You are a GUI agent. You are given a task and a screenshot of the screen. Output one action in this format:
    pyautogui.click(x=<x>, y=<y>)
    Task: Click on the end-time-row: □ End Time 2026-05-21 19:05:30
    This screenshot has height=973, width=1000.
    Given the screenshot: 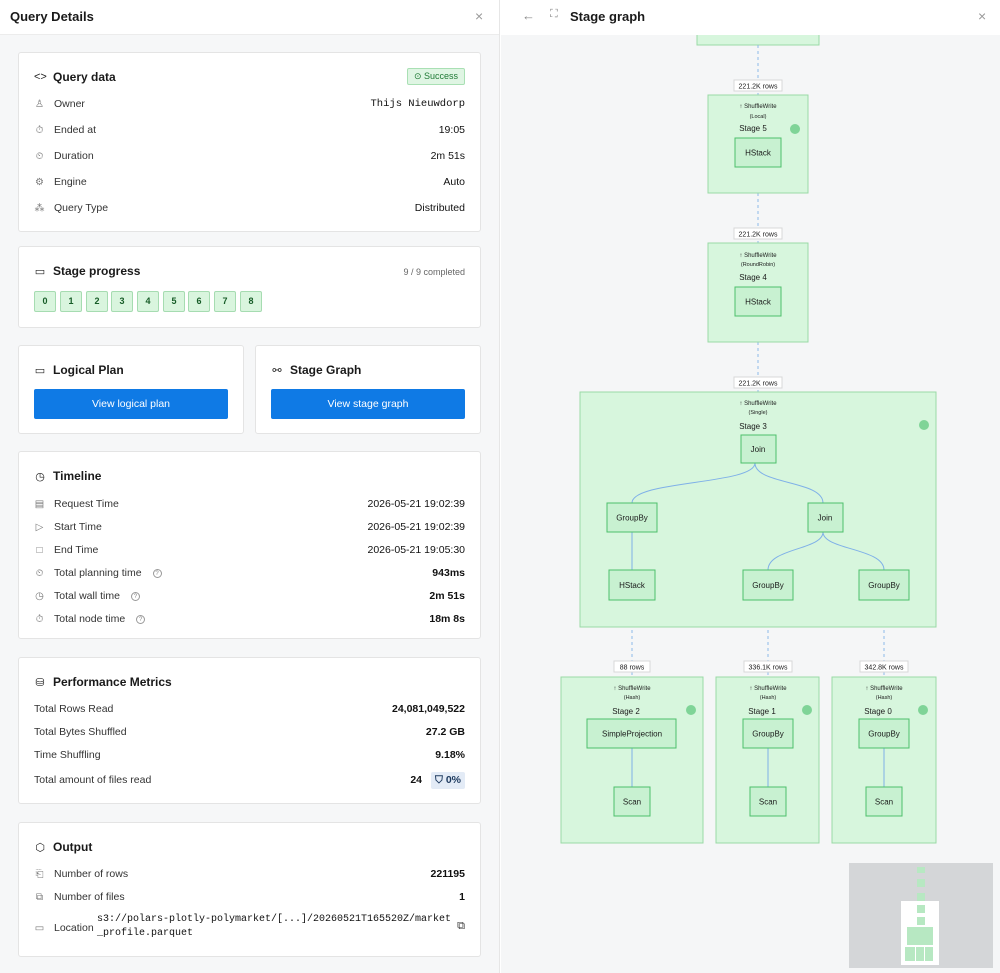 What is the action you would take?
    pyautogui.click(x=249, y=550)
    